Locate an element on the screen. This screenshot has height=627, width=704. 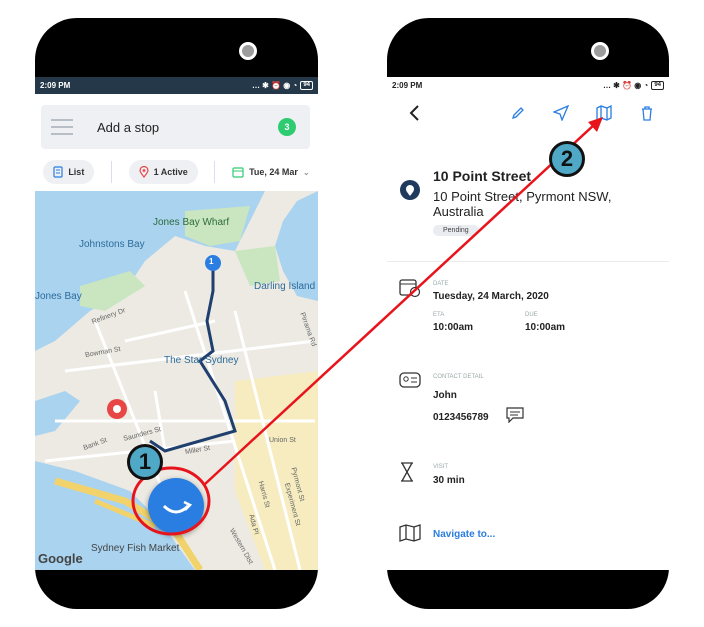
map-label: The Star Sydney is located at coordinates (201, 360).